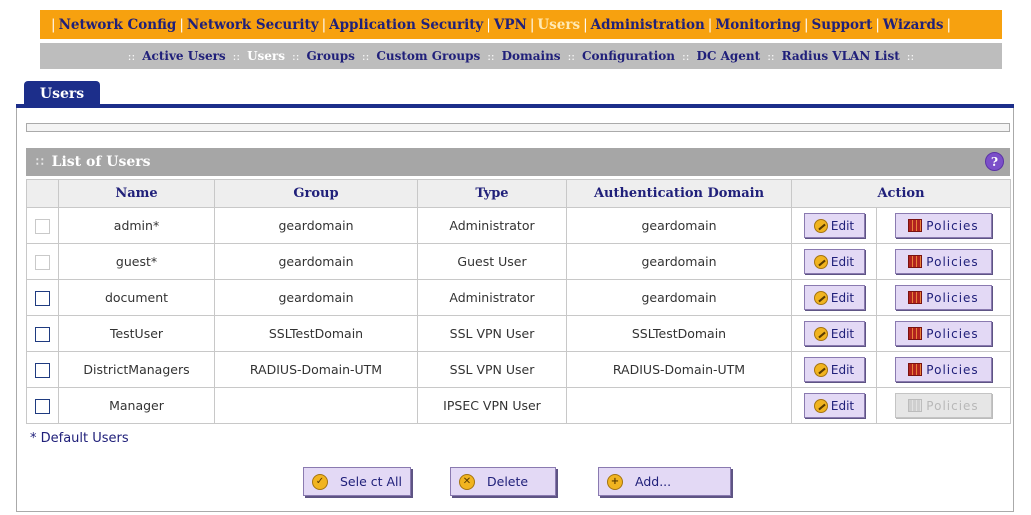  Describe the element at coordinates (952, 261) in the screenshot. I see `policies-label: Policies` at that location.